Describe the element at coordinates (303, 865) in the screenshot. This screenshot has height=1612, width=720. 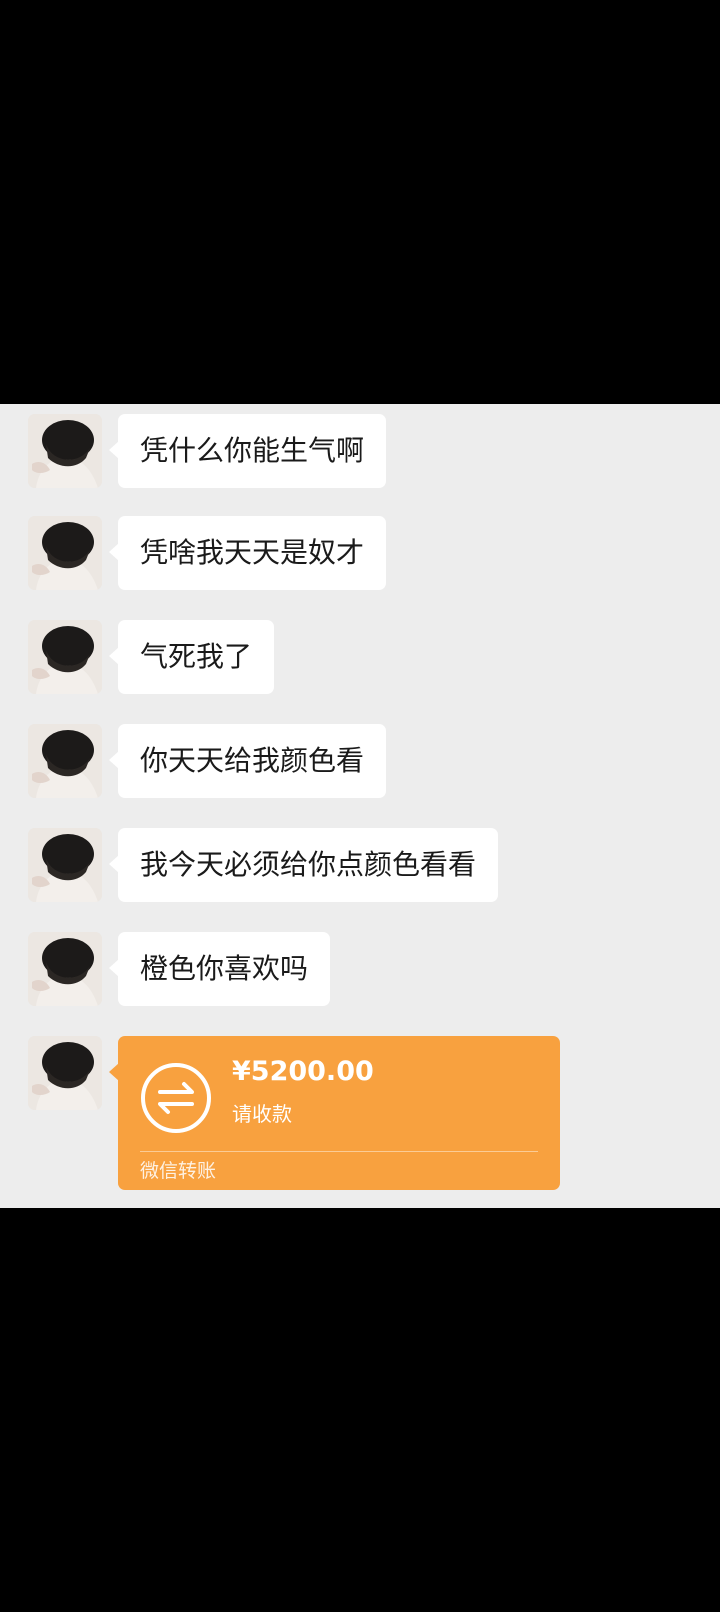
I see `message-bubble: 我今天必须给你点颜色看看` at that location.